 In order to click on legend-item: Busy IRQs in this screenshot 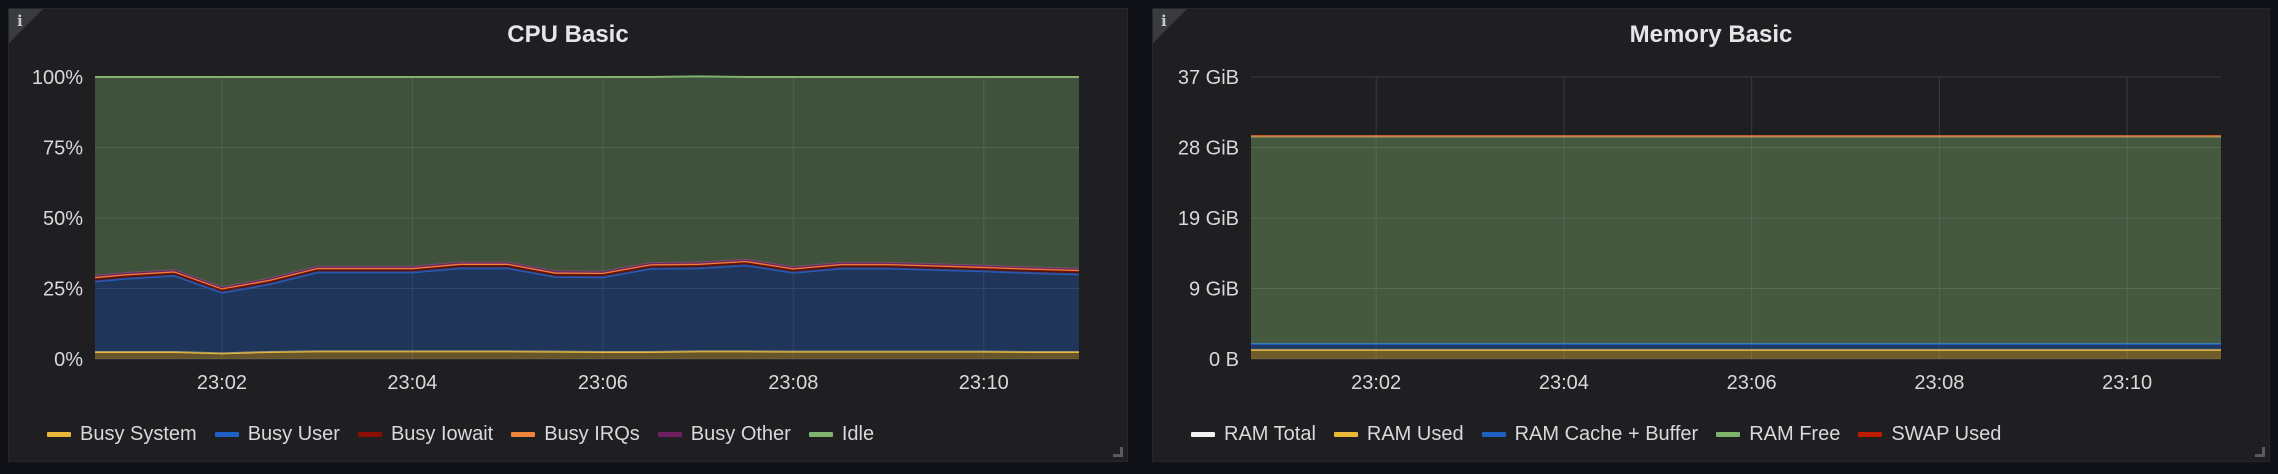, I will do `click(575, 434)`.